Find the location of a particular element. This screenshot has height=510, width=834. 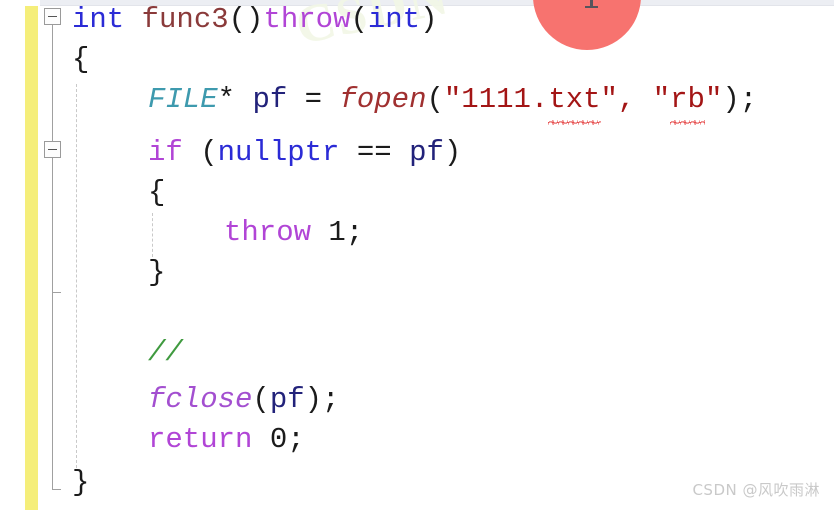

code-token: fclose is located at coordinates (200, 399).